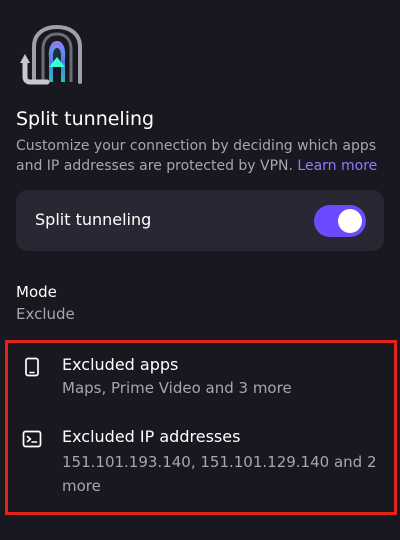 Image resolution: width=400 pixels, height=540 pixels. What do you see at coordinates (120, 364) in the screenshot?
I see `excluded-apps-title: Excluded apps` at bounding box center [120, 364].